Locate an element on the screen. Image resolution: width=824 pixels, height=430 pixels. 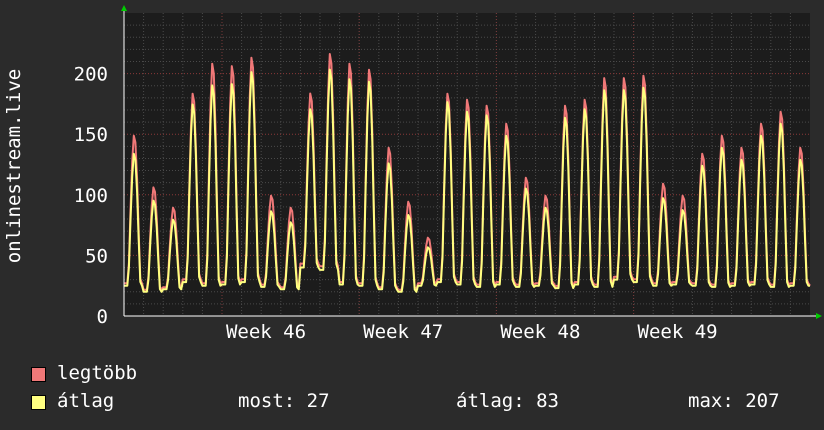
x-axis-arrow is located at coordinates (819, 316).